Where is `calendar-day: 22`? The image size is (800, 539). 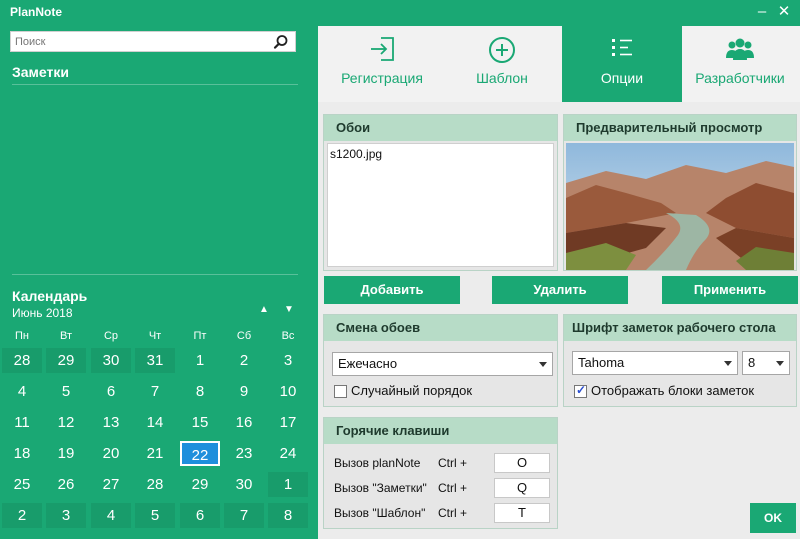
calendar-day: 22 is located at coordinates (200, 453).